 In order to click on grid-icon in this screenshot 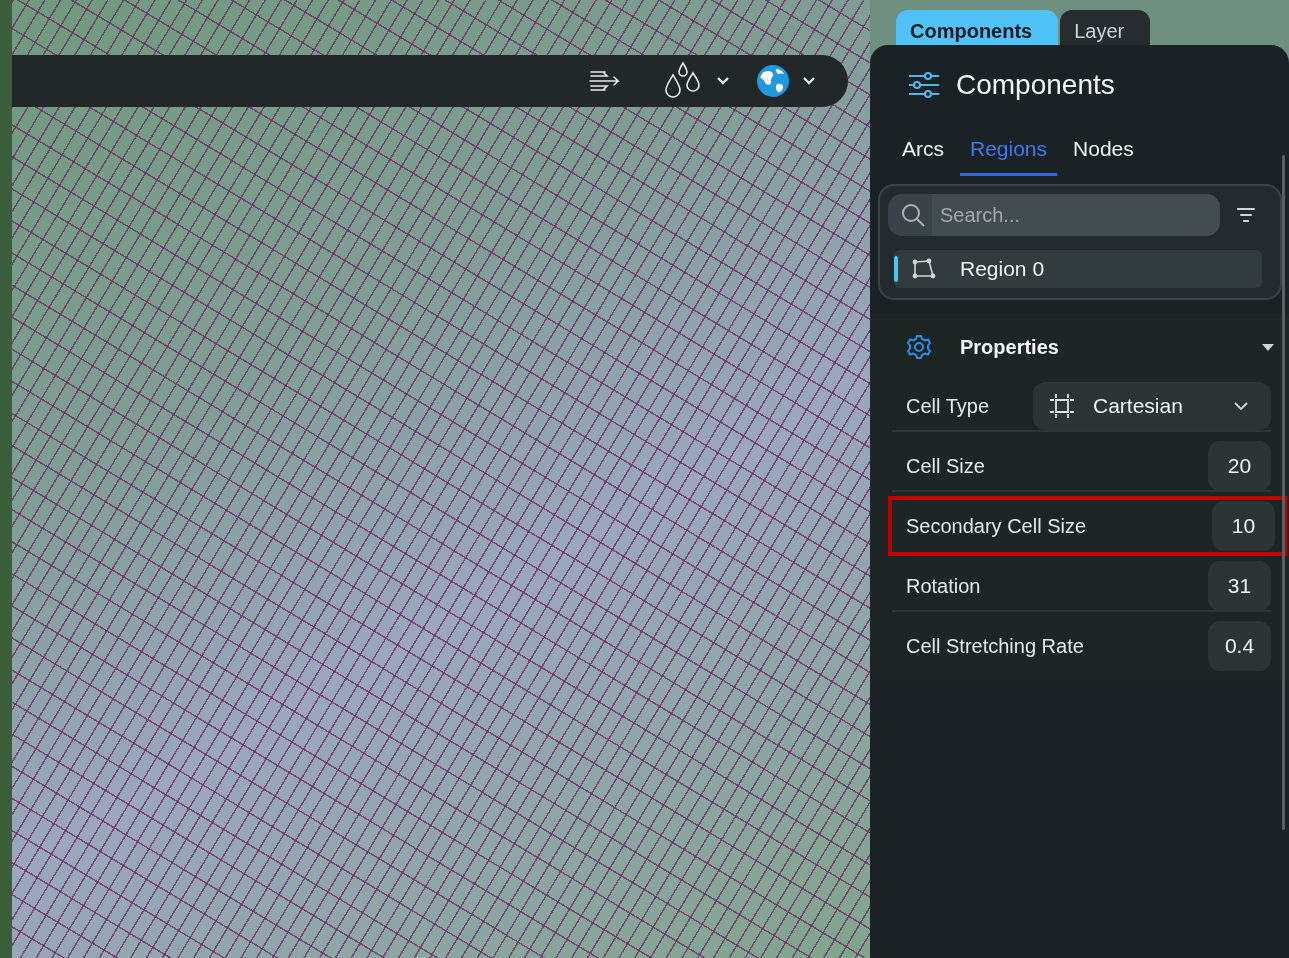, I will do `click(1062, 406)`.